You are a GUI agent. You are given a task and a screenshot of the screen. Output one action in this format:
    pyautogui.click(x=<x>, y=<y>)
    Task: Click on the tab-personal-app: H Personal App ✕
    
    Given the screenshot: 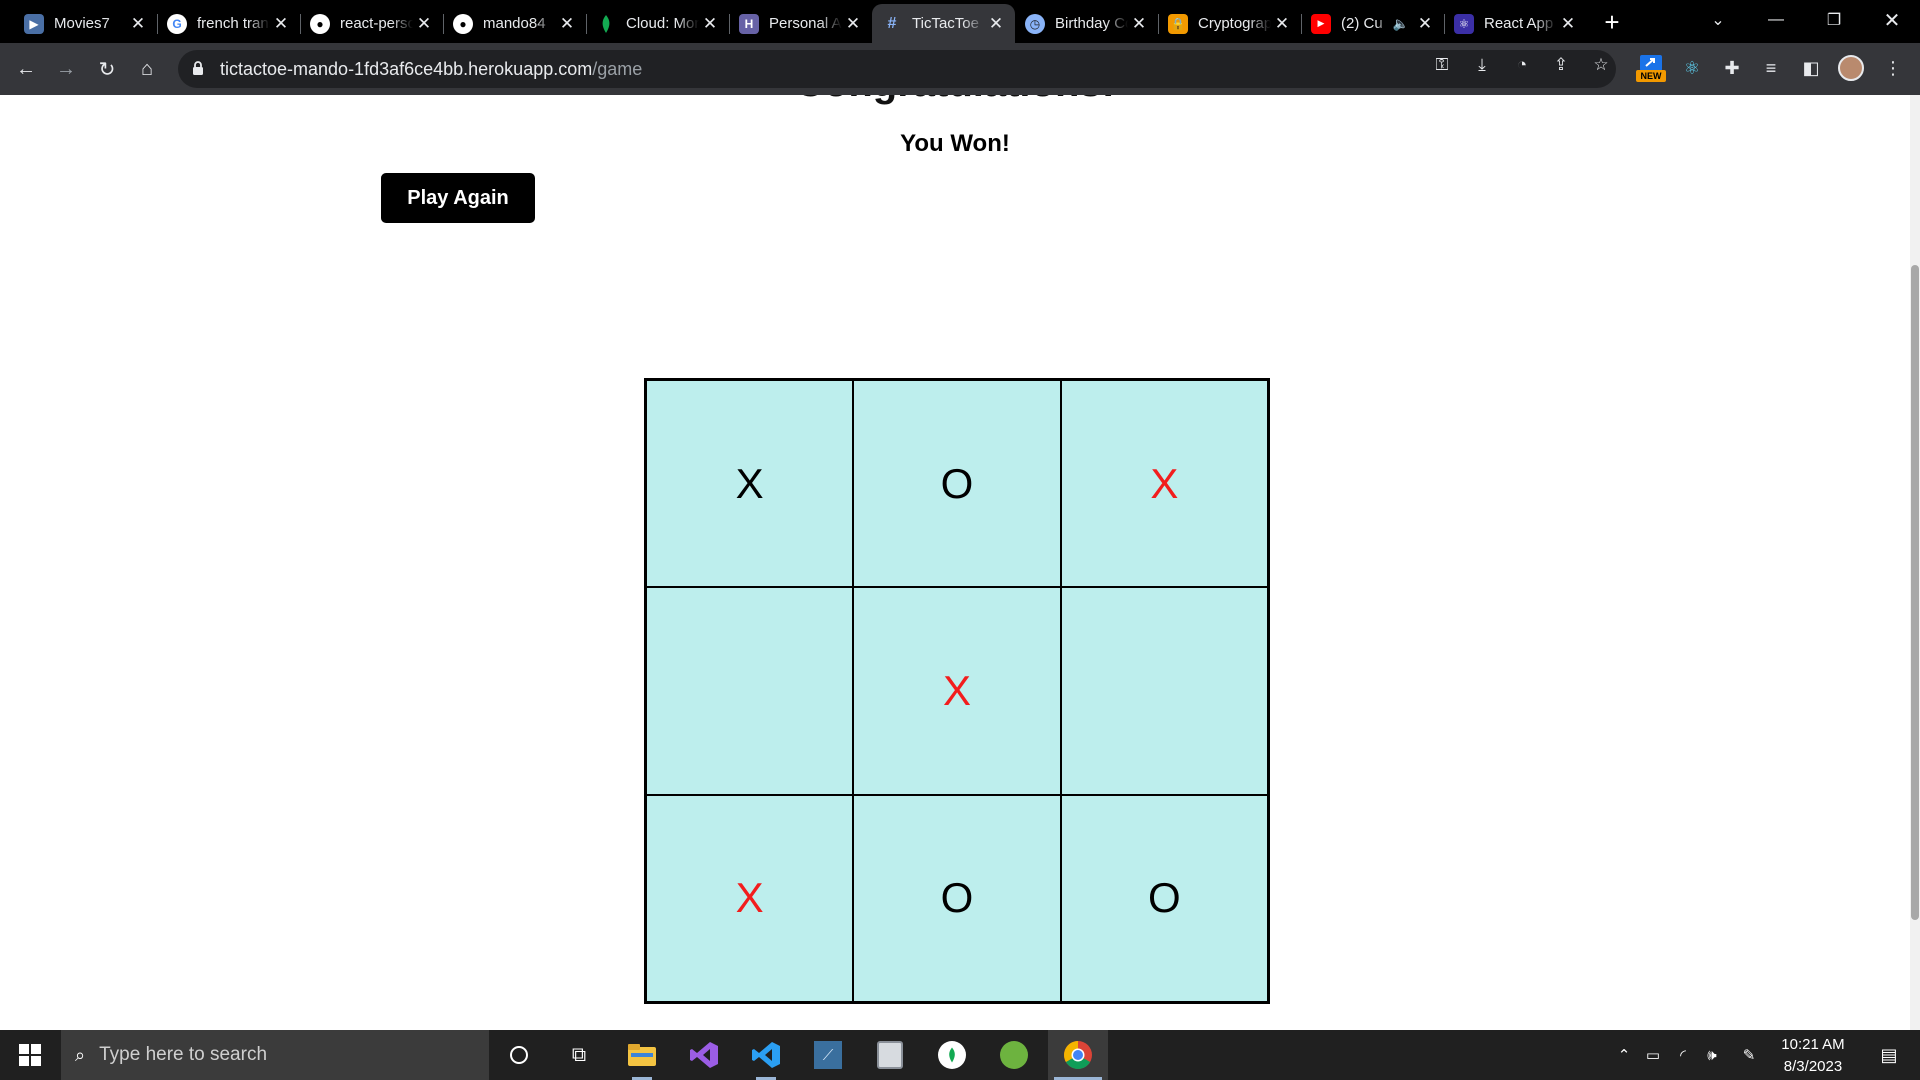 What is the action you would take?
    pyautogui.click(x=800, y=23)
    